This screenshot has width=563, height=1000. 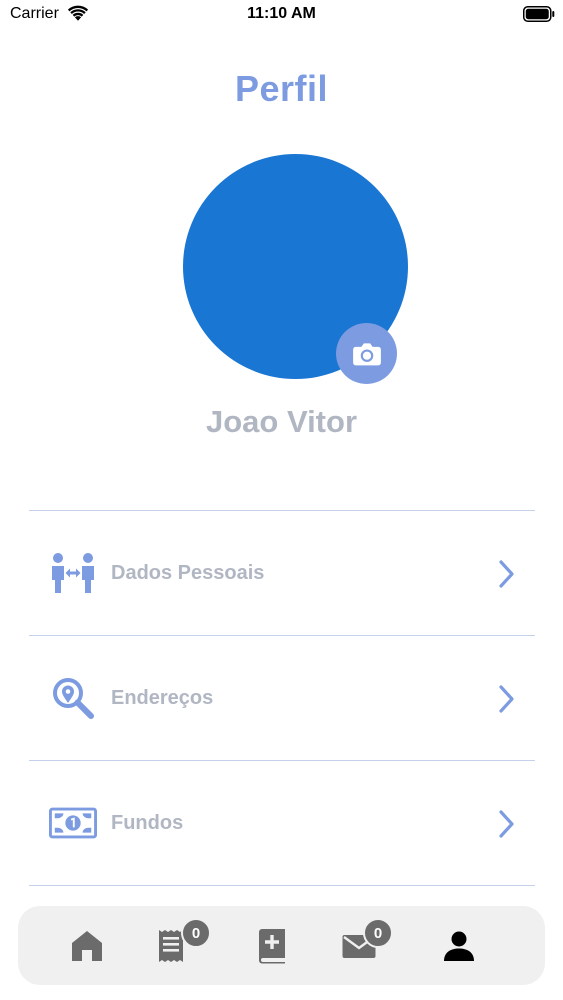 What do you see at coordinates (171, 945) in the screenshot?
I see `tab-receipts: 0` at bounding box center [171, 945].